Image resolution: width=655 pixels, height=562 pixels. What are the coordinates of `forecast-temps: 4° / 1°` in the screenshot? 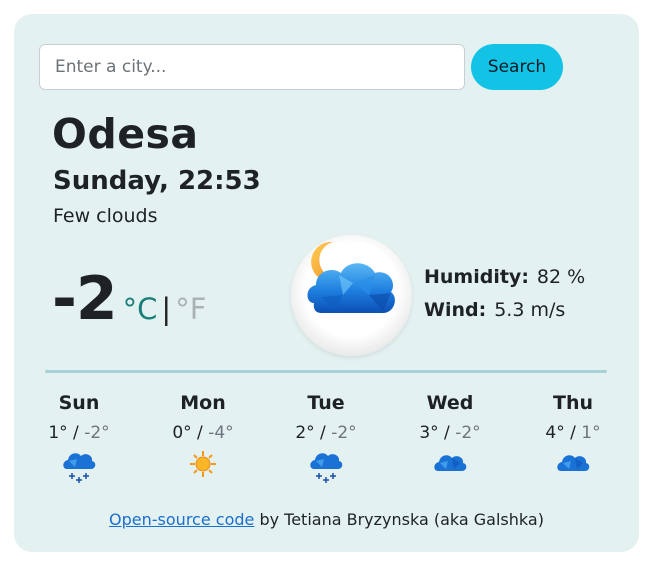 It's located at (573, 433).